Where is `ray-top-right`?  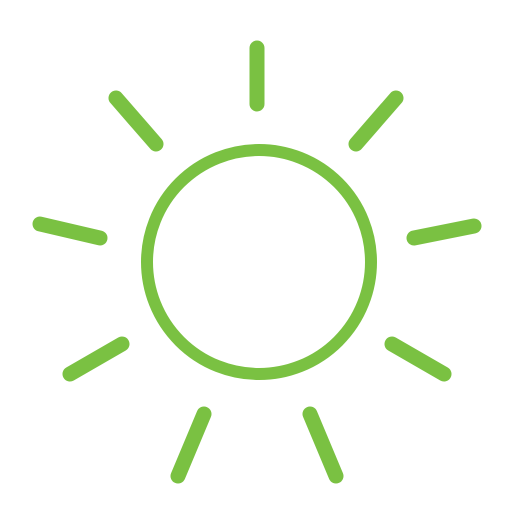
ray-top-right is located at coordinates (376, 121).